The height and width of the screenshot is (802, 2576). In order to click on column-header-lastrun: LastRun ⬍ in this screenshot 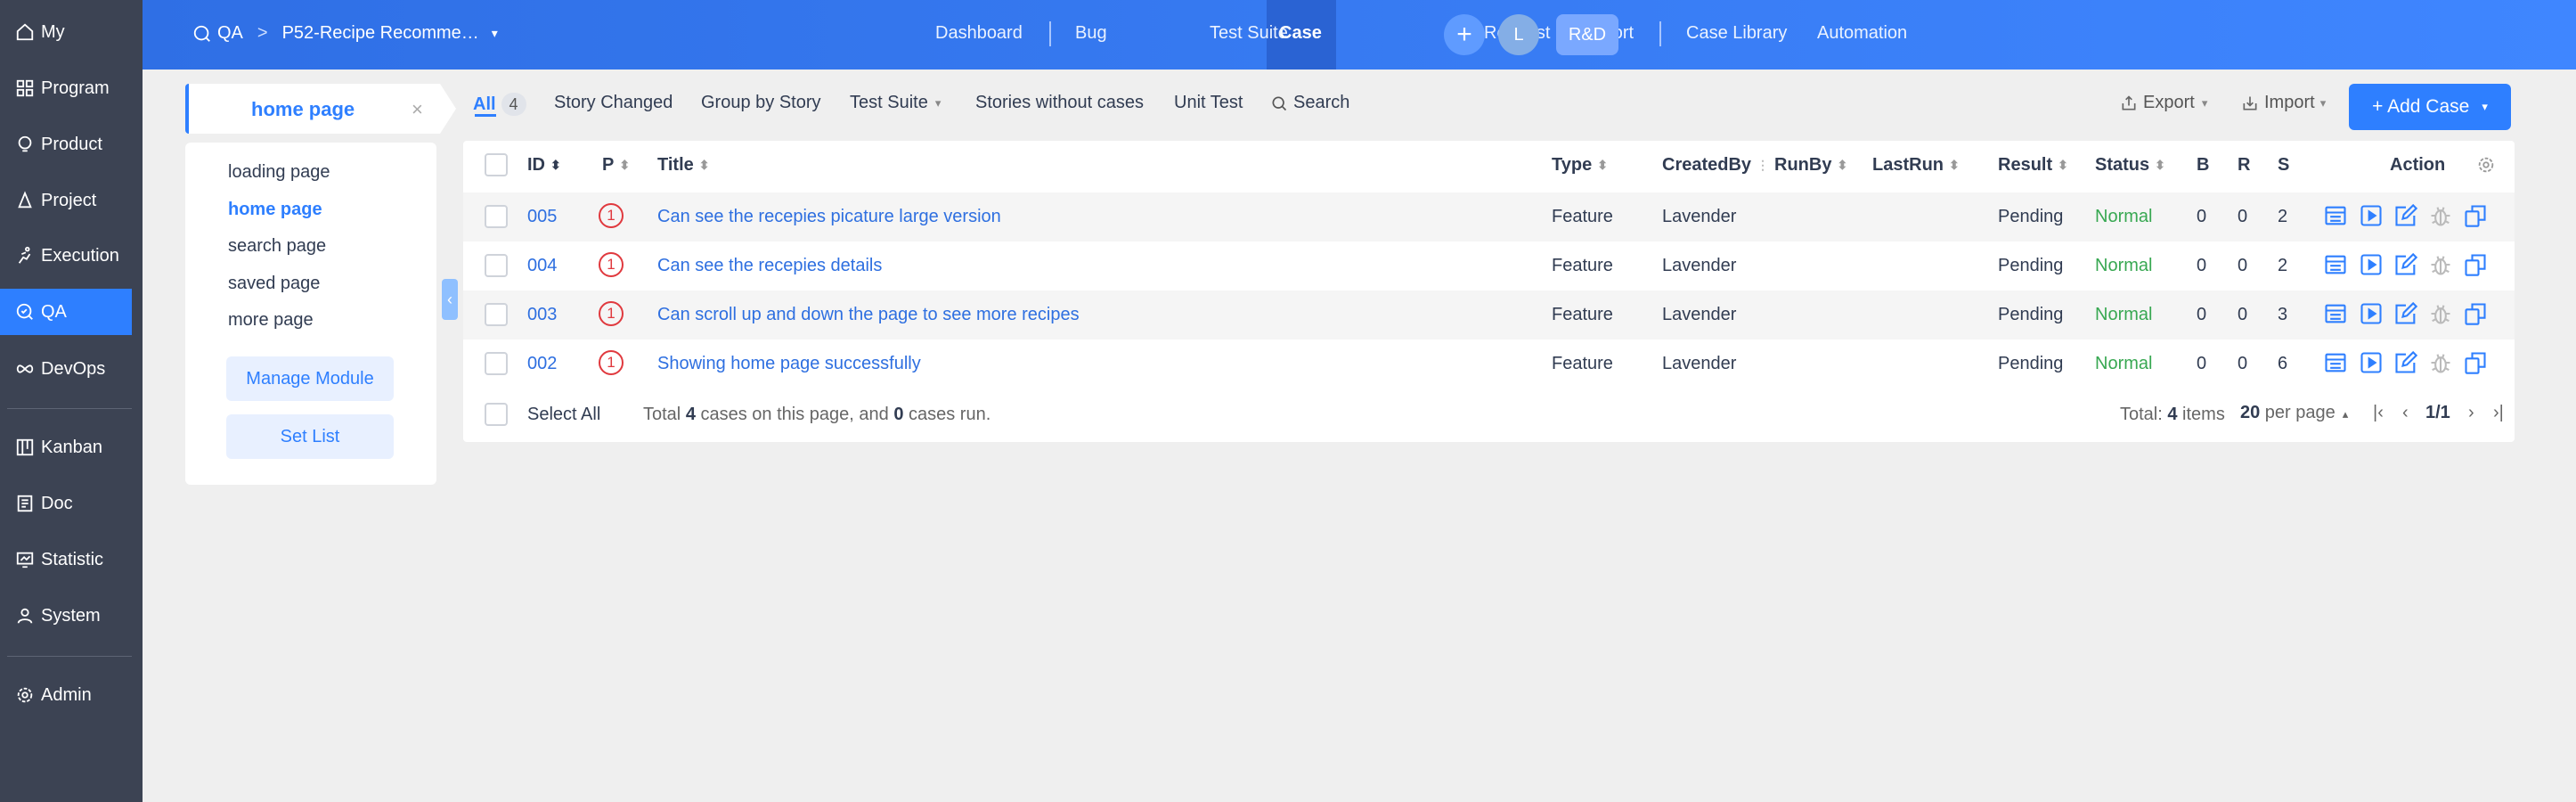, I will do `click(1916, 165)`.